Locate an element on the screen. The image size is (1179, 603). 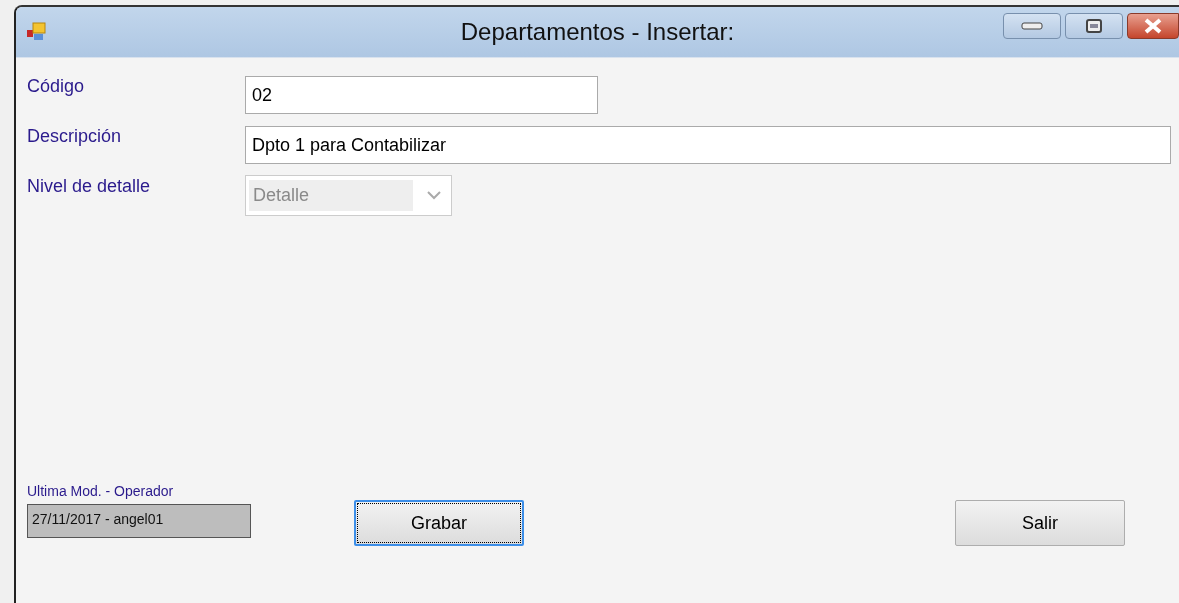
last-modified-field: 27/11/2017 - angel01 is located at coordinates (139, 521).